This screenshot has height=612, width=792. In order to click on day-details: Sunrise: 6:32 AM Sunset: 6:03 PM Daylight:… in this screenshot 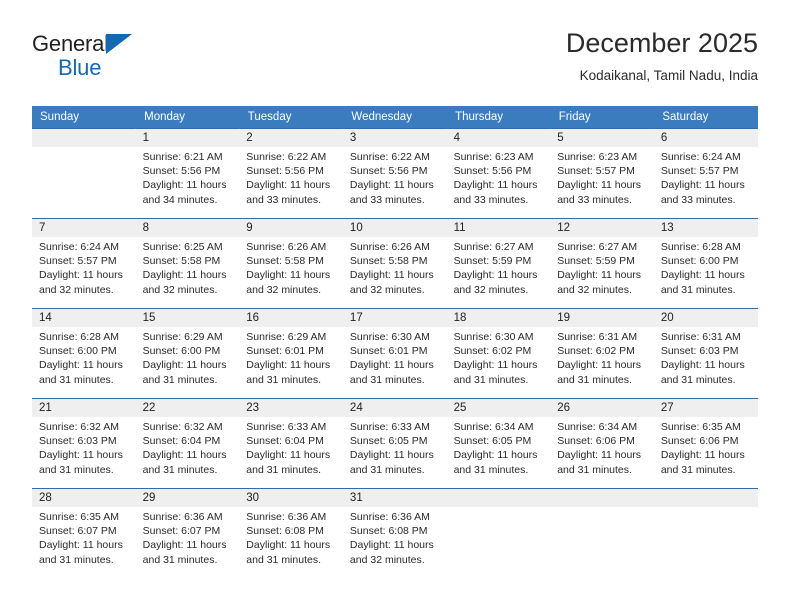, I will do `click(84, 447)`.